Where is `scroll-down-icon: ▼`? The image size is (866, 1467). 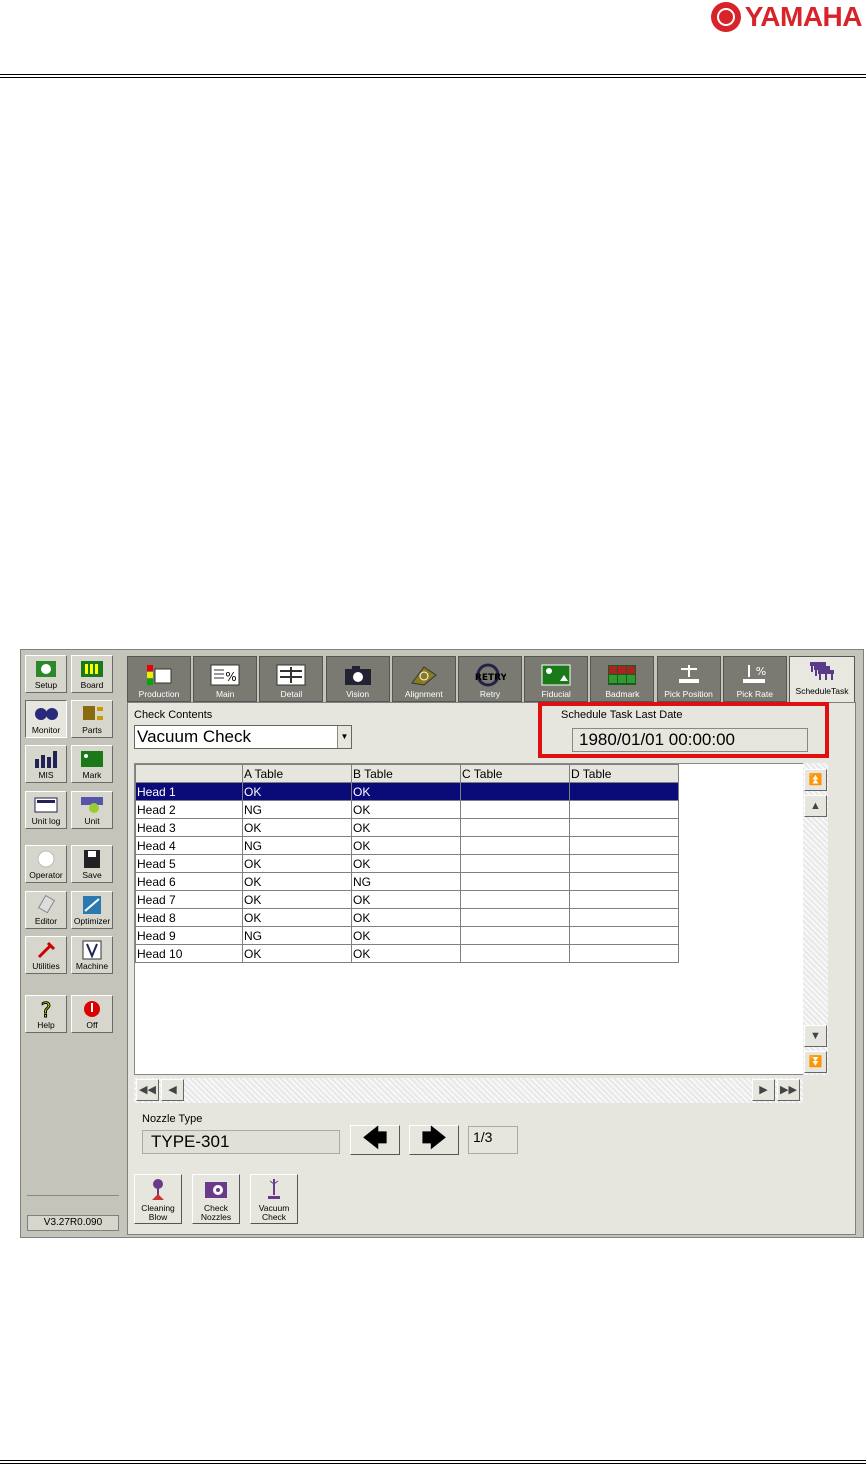
scroll-down-icon: ▼ is located at coordinates (815, 1036).